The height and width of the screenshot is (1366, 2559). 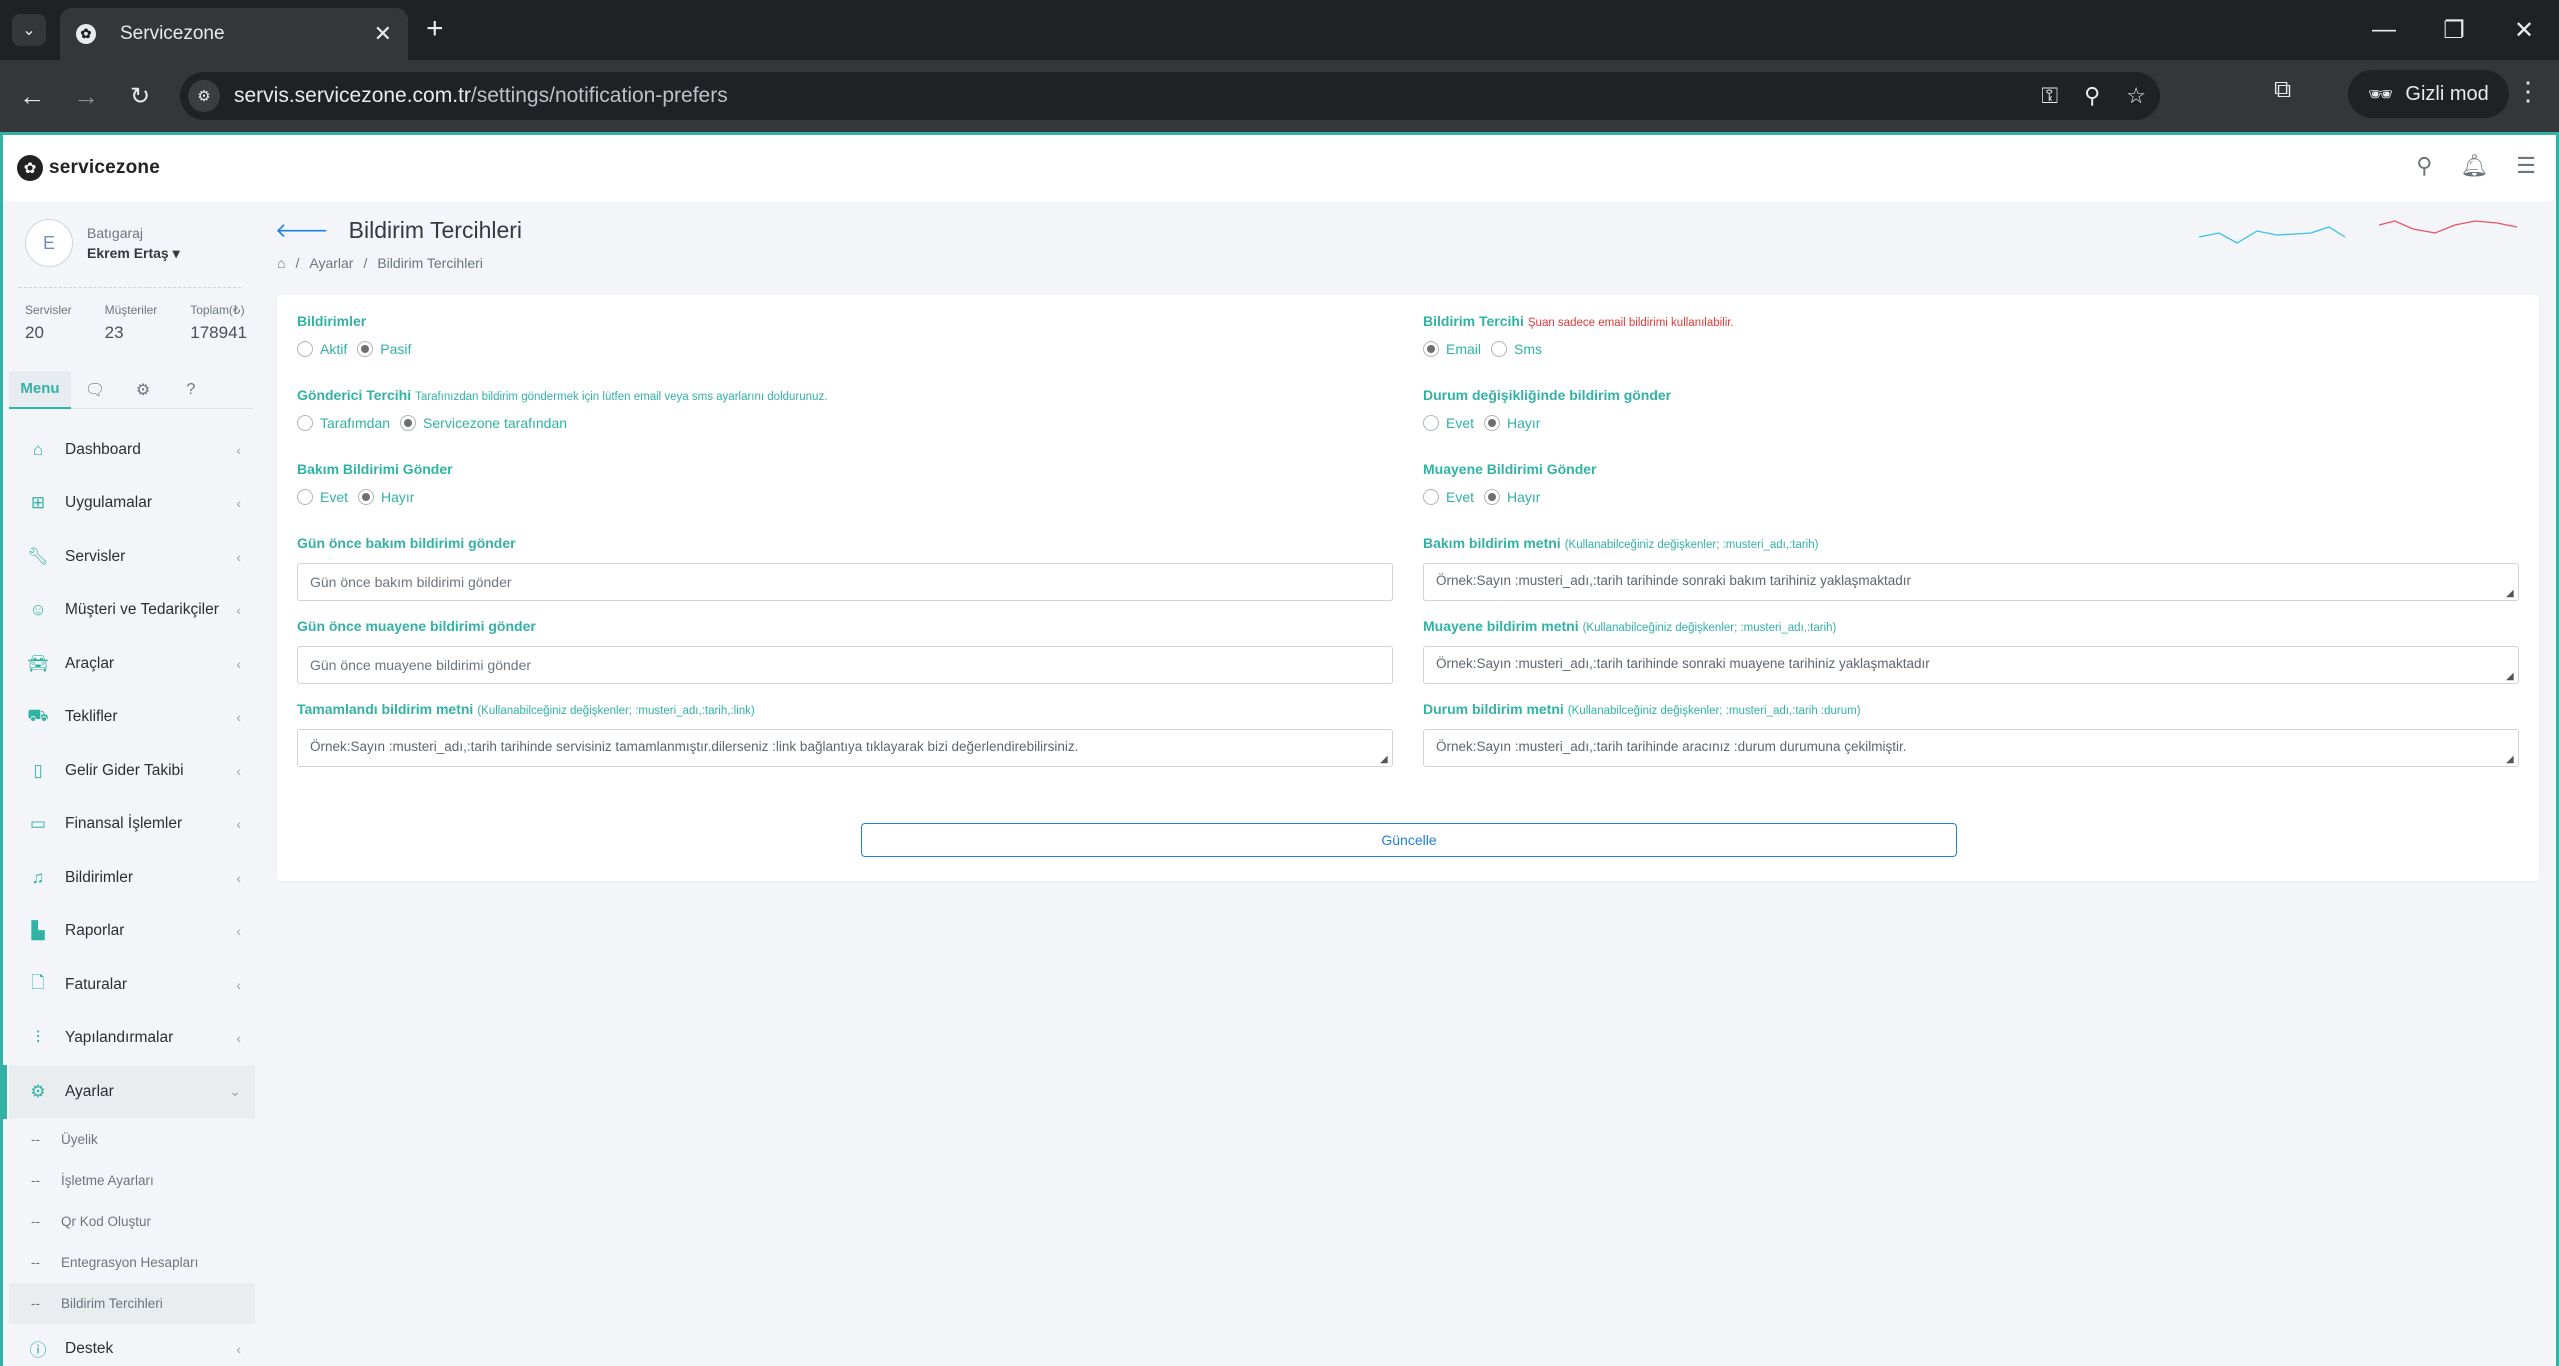 I want to click on folder-icon: ▭, so click(x=38, y=824).